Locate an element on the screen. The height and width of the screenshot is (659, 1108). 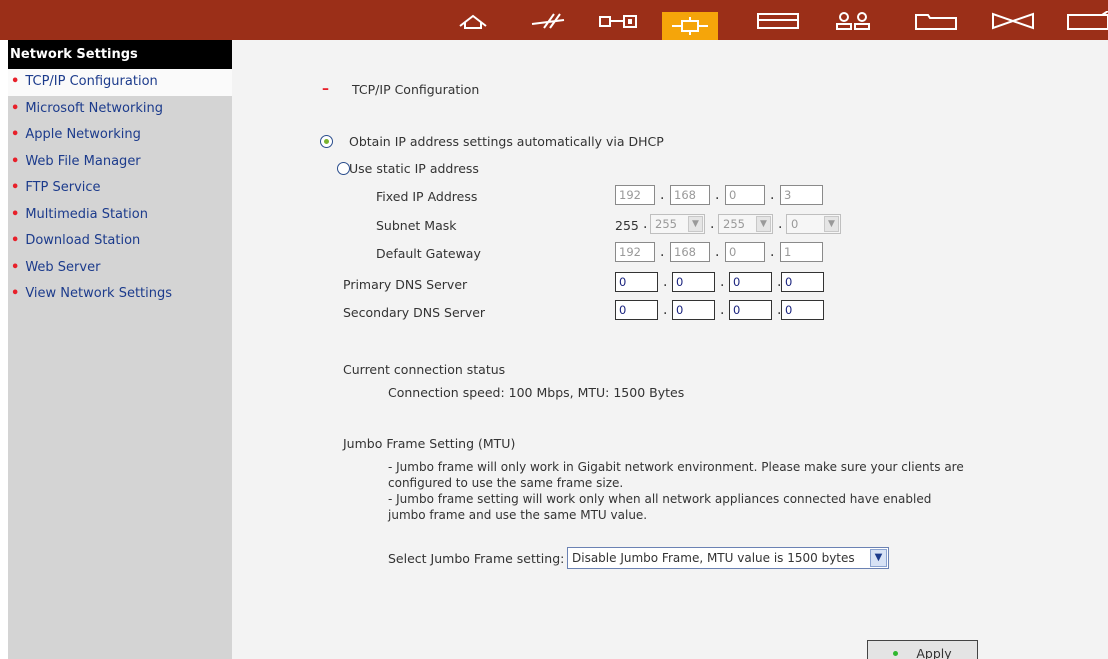
jumbo-note-2b: jumbo frame and use the same MTU value. is located at coordinates (518, 515).